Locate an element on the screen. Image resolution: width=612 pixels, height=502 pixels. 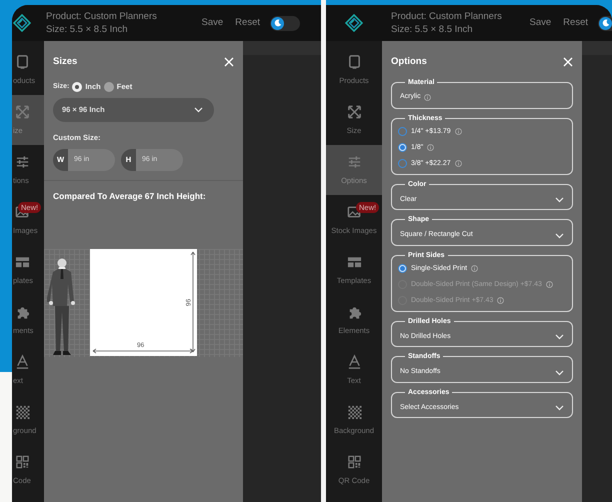
dialog-title: Options is located at coordinates (409, 62).